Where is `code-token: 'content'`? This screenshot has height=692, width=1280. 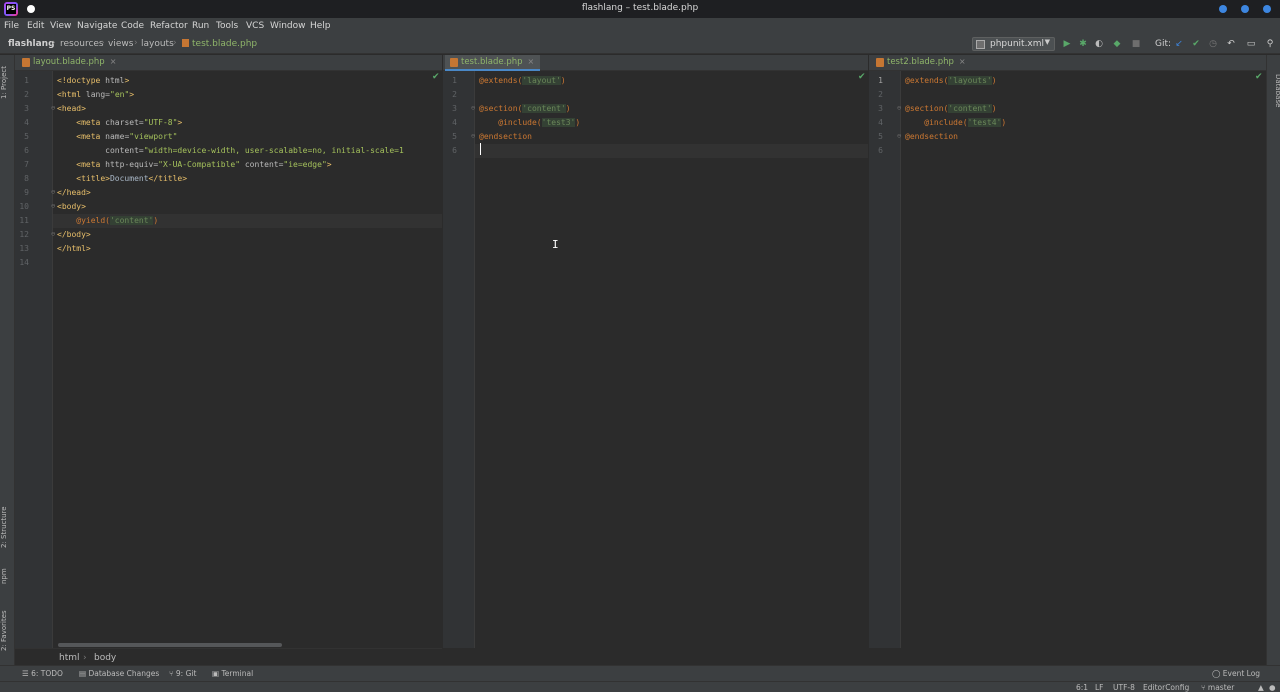 code-token: 'content' is located at coordinates (131, 220).